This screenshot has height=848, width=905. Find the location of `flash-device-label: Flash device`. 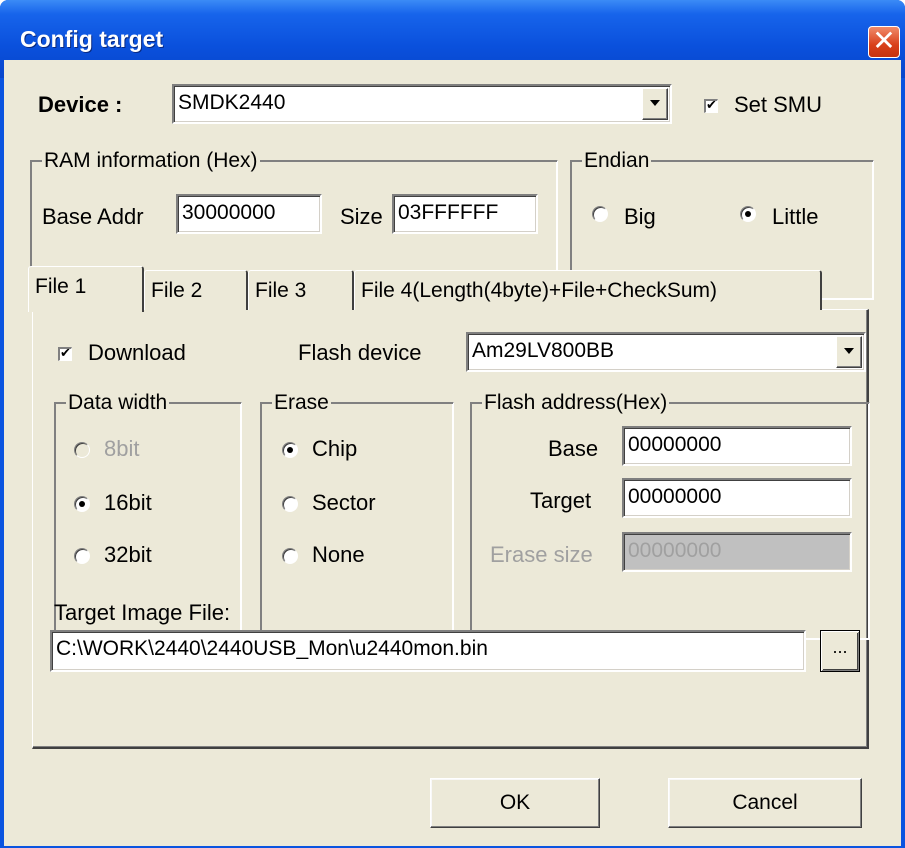

flash-device-label: Flash device is located at coordinates (360, 352).